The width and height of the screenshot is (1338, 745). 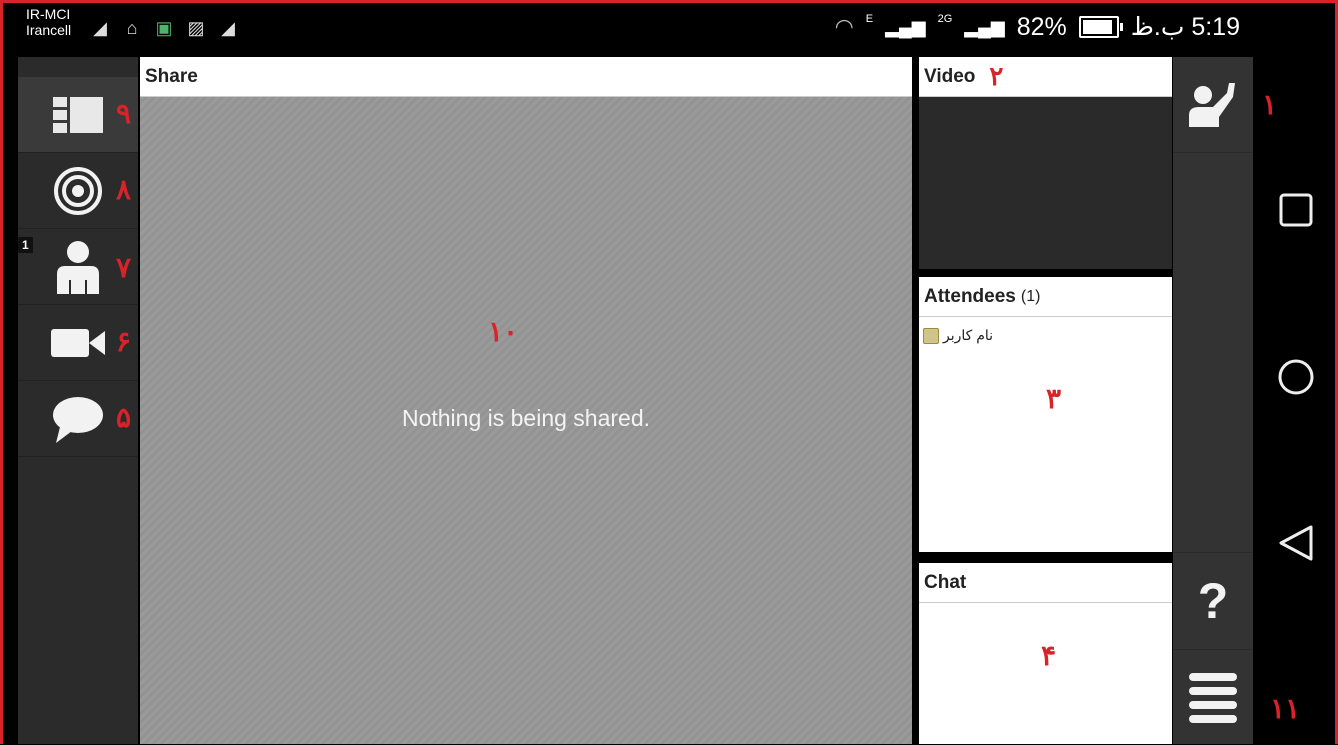 I want to click on back-triangle-icon, so click(x=1296, y=543).